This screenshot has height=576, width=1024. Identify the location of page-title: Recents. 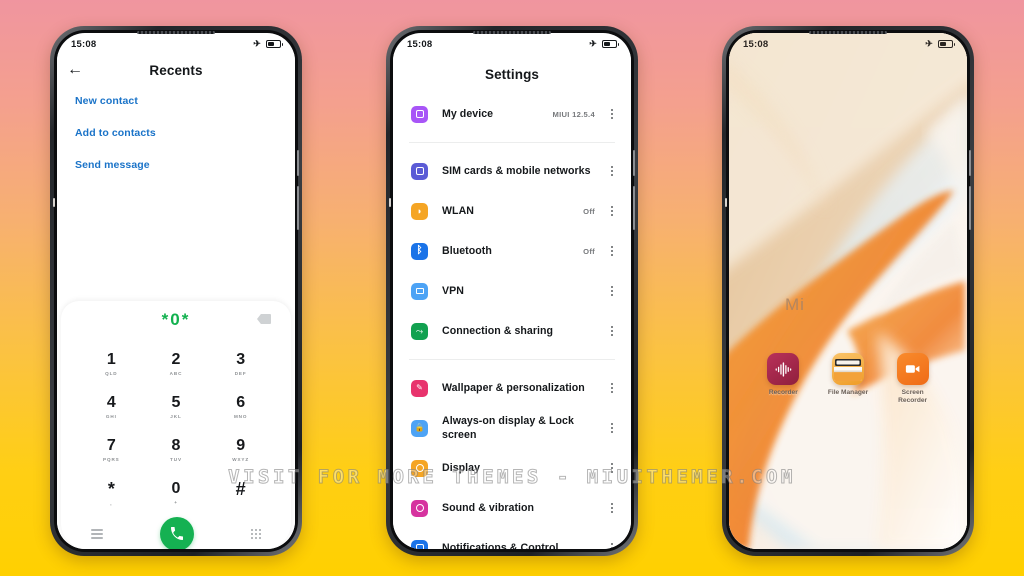
(176, 70).